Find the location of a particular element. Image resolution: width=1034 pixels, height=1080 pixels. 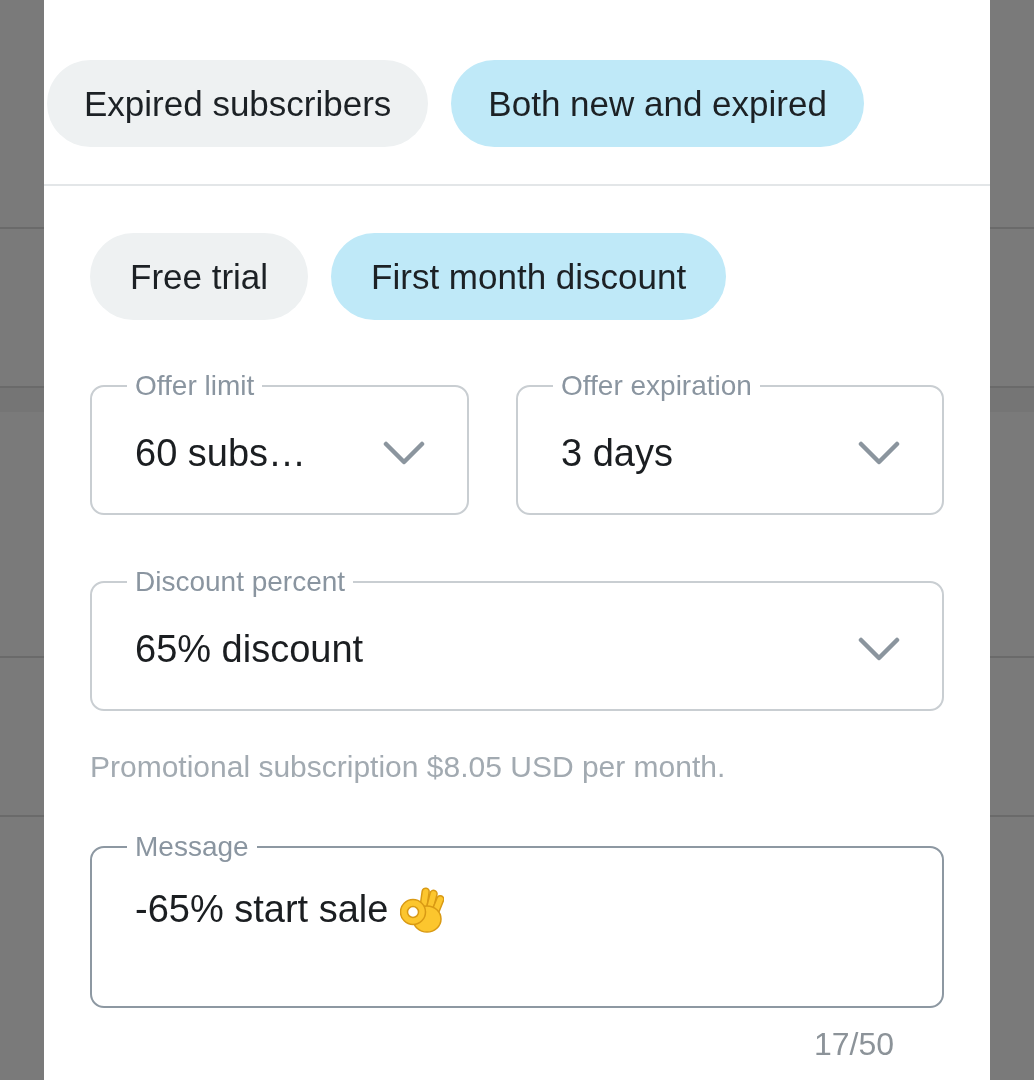

audience-chip: Both new and expired is located at coordinates (657, 103).